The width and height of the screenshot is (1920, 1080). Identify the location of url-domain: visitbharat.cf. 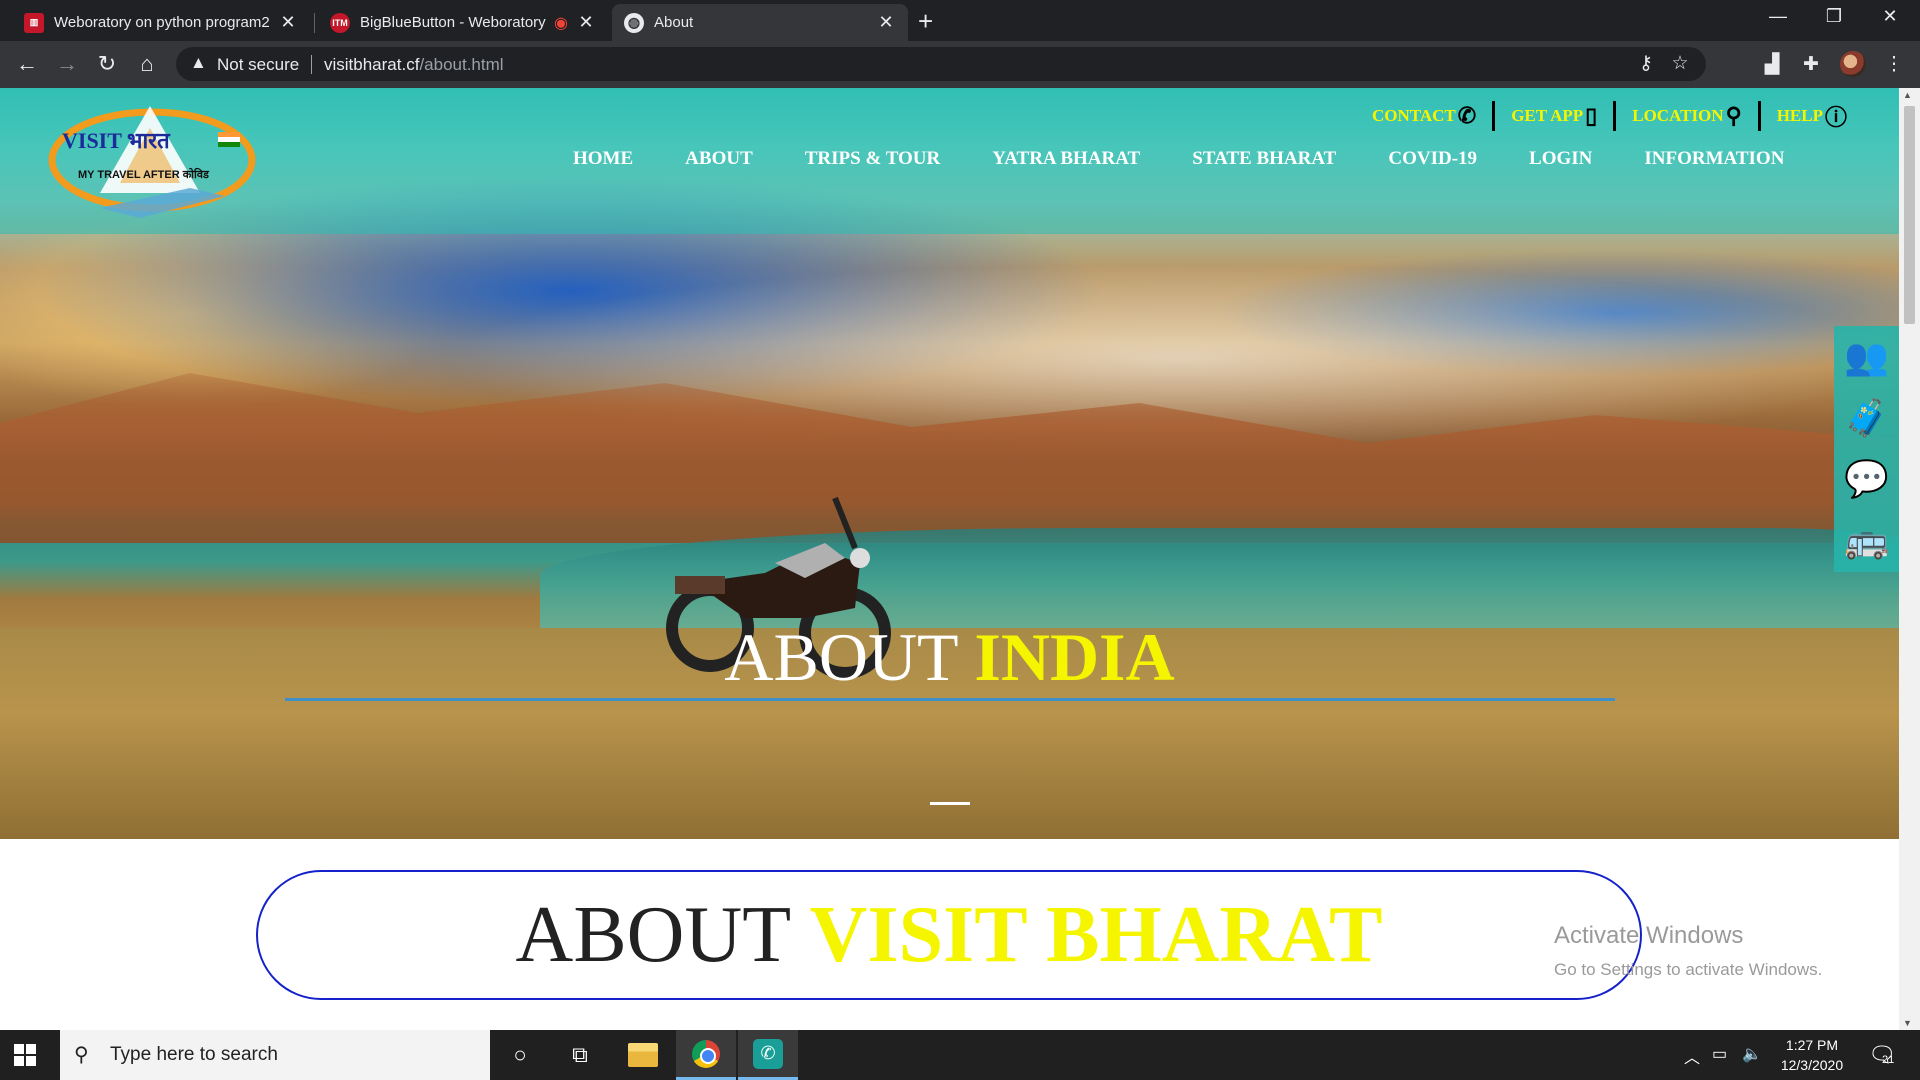
(372, 64).